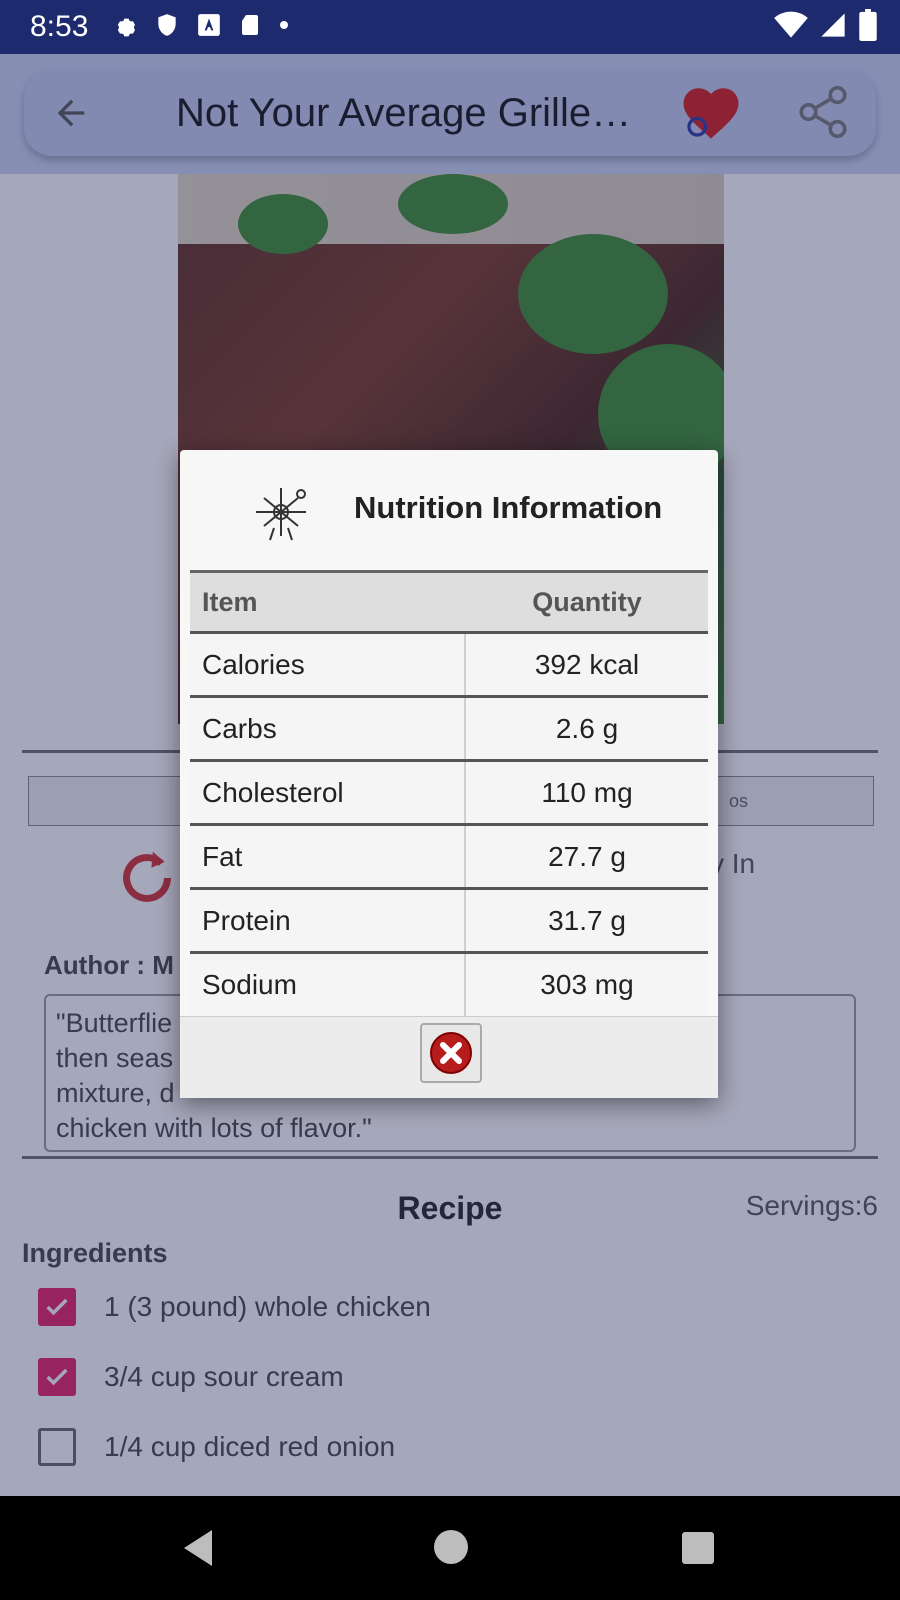  Describe the element at coordinates (587, 984) in the screenshot. I see `nutrient-quantity: 303 mg` at that location.